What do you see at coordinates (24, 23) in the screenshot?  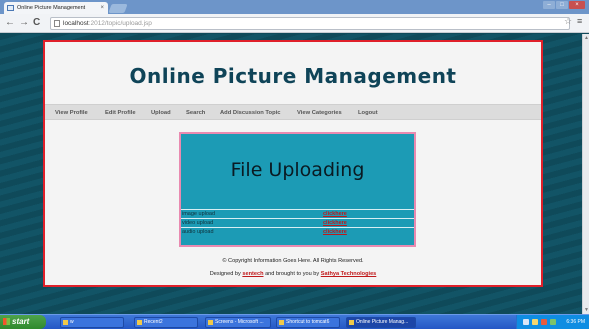 I see `forward-button: →` at bounding box center [24, 23].